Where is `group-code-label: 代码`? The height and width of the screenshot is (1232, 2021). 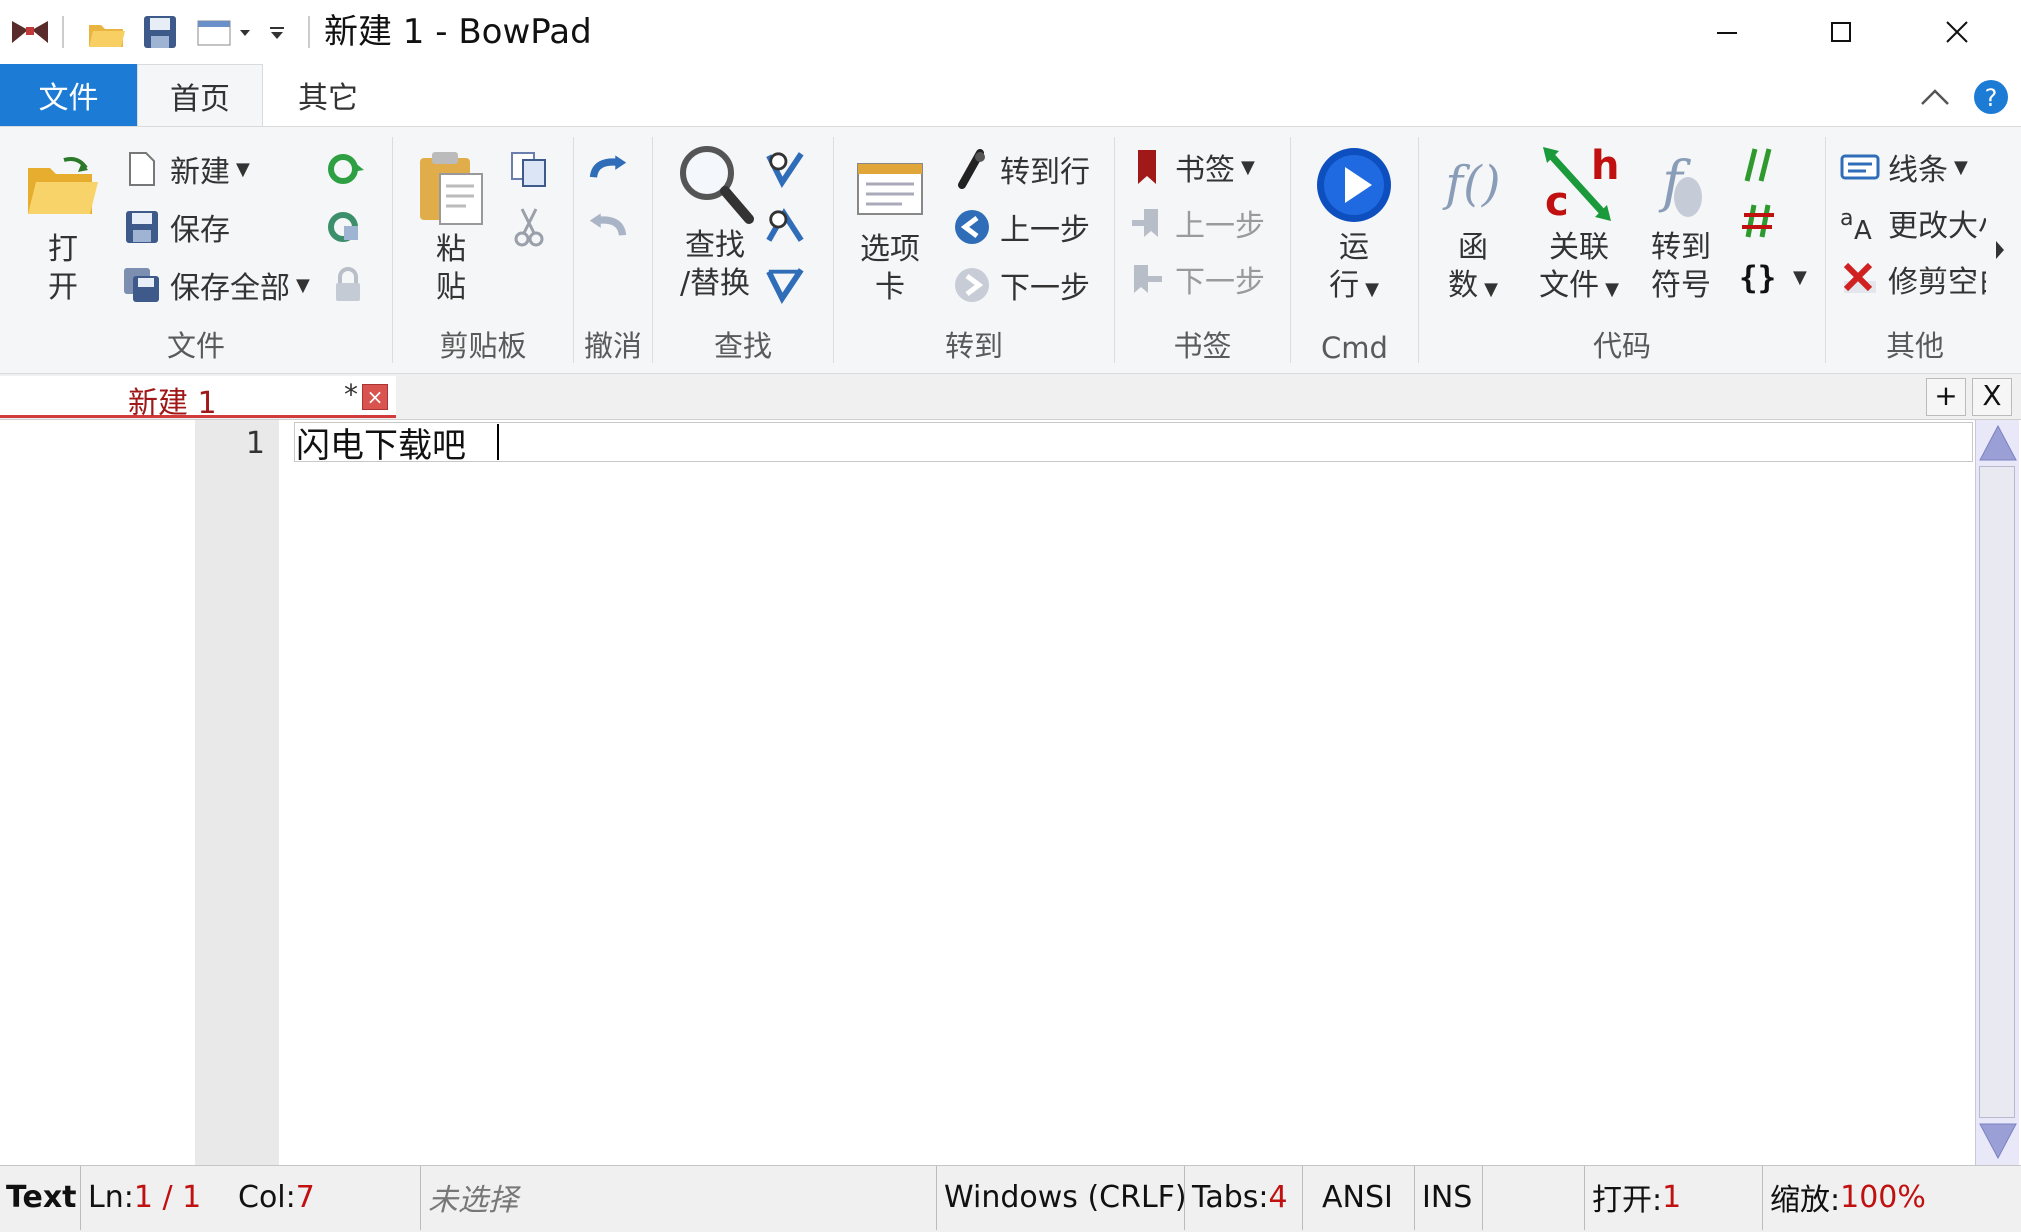 group-code-label: 代码 is located at coordinates (1621, 346).